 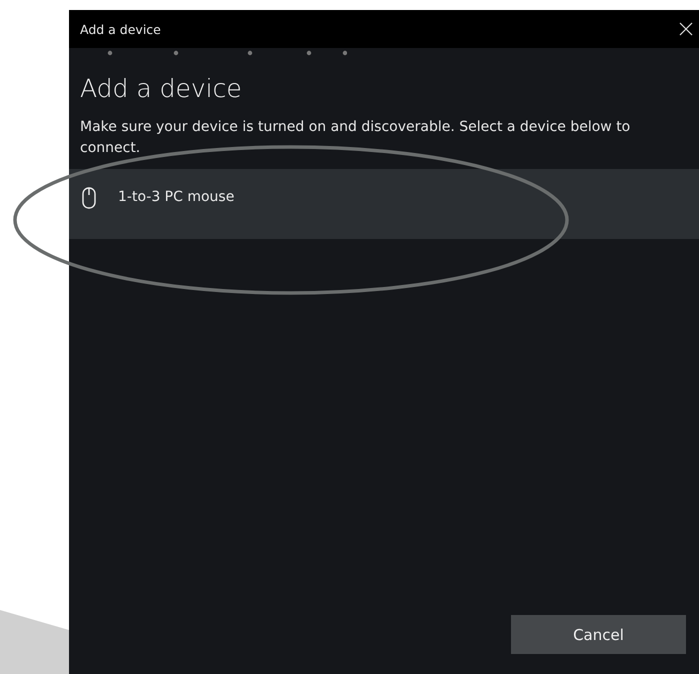 What do you see at coordinates (227, 53) in the screenshot?
I see `progress-dots-icon` at bounding box center [227, 53].